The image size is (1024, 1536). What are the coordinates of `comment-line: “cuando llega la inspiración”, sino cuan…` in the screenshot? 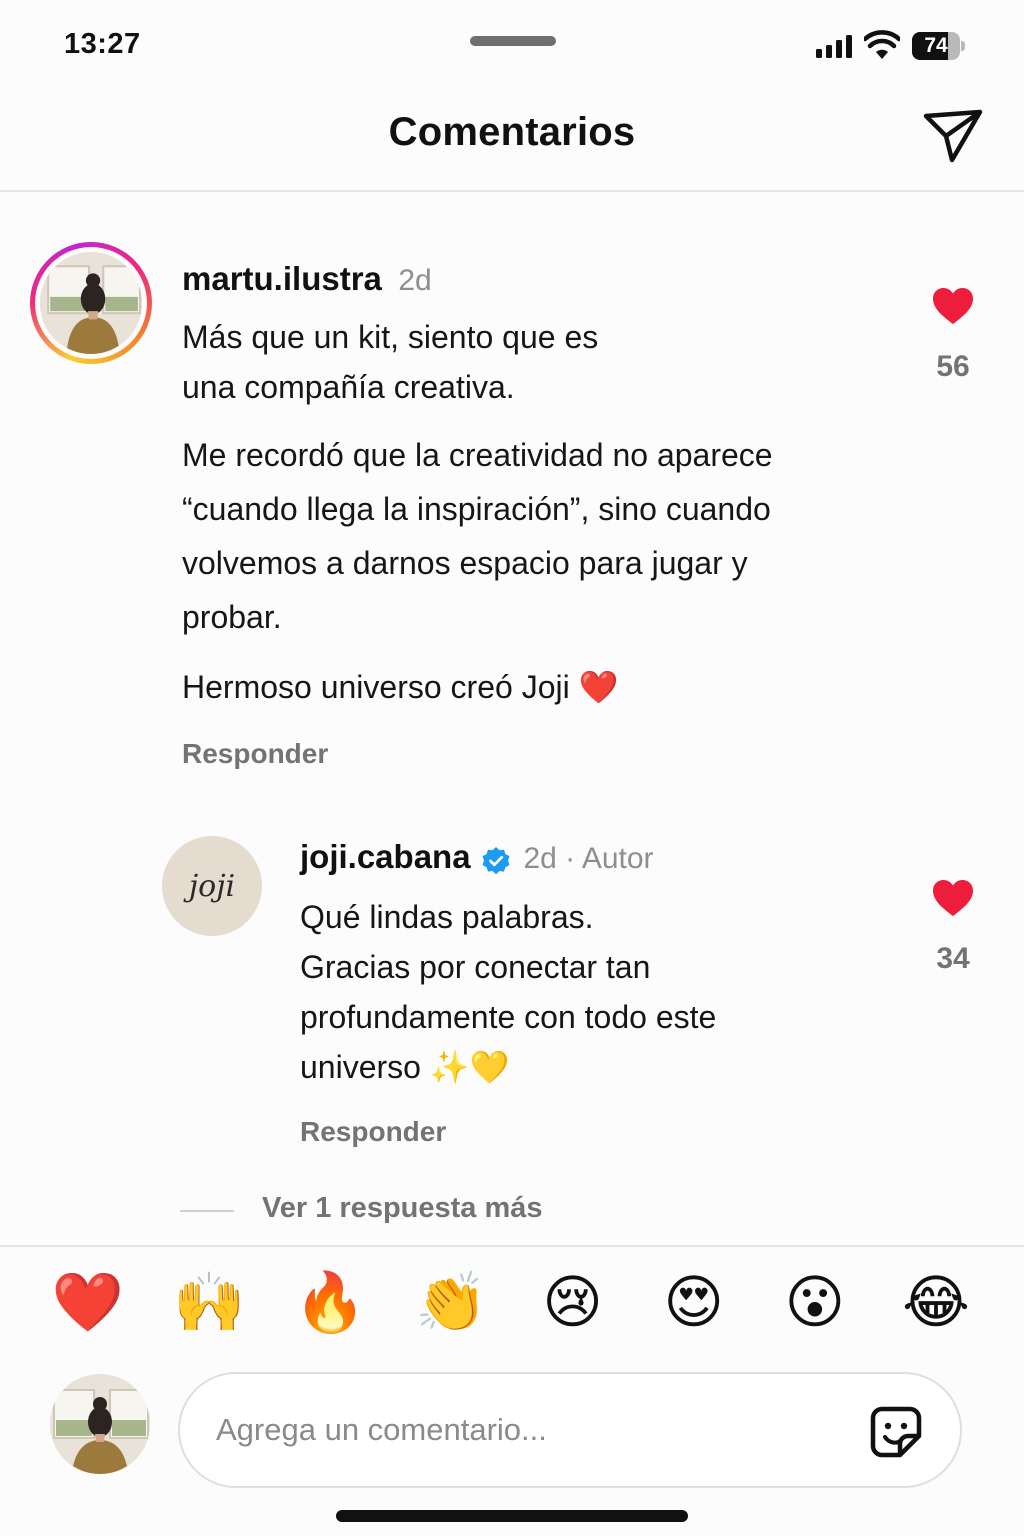 It's located at (476, 509).